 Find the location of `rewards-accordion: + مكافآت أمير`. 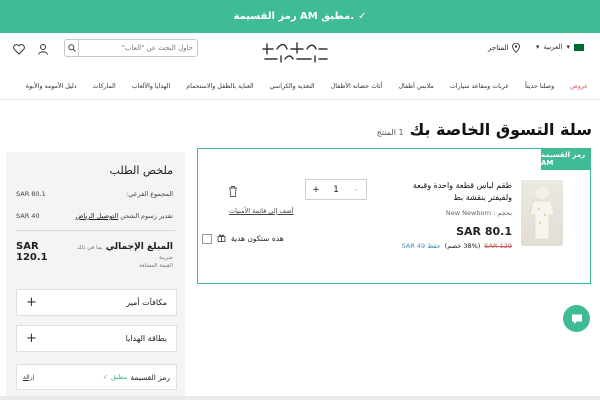

rewards-accordion: + مكافآت أمير is located at coordinates (96, 302).